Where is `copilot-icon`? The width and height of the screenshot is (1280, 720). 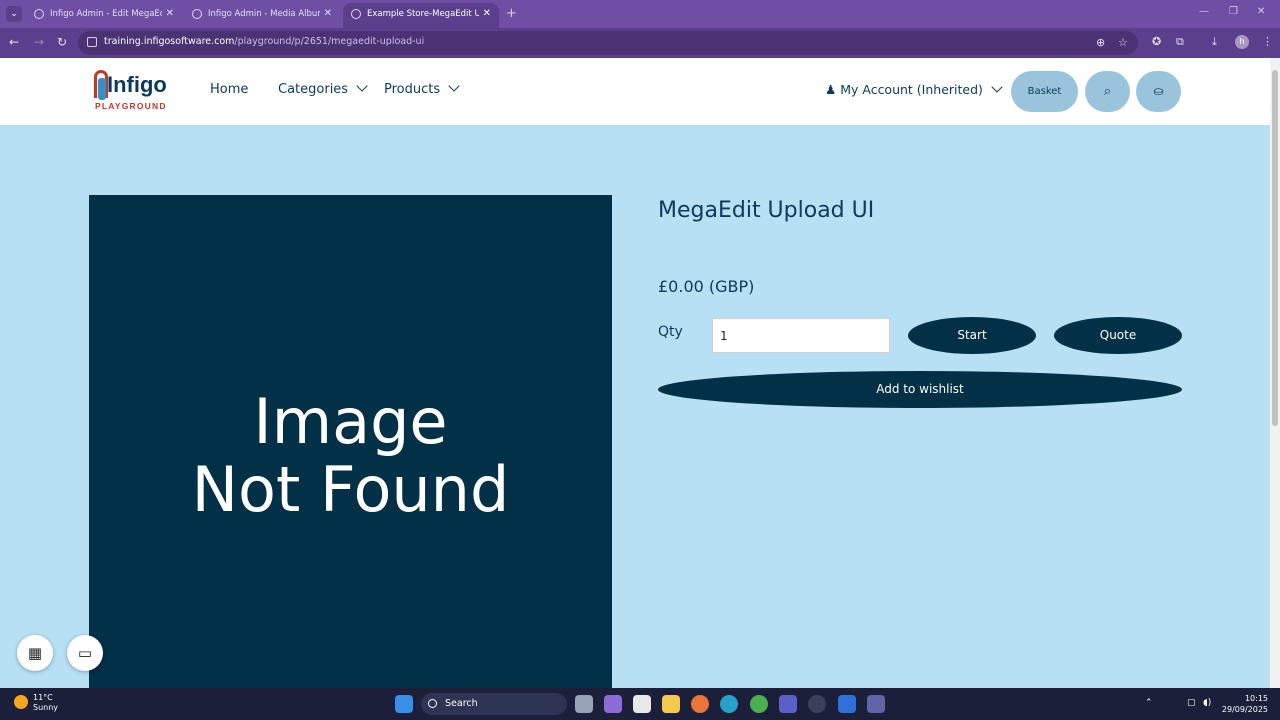
copilot-icon is located at coordinates (613, 704).